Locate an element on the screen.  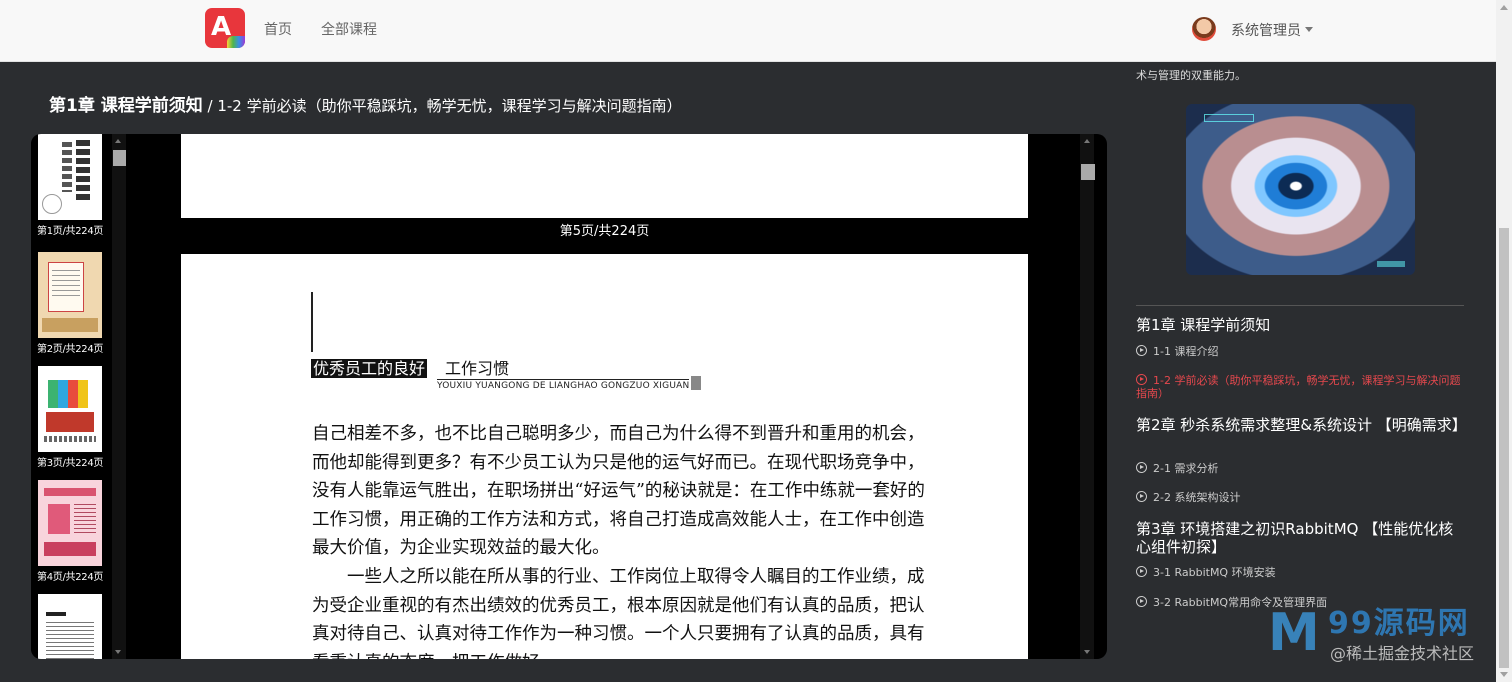
sidebar-lesson-2-1: 2-1 需求分析 is located at coordinates (1302, 468).